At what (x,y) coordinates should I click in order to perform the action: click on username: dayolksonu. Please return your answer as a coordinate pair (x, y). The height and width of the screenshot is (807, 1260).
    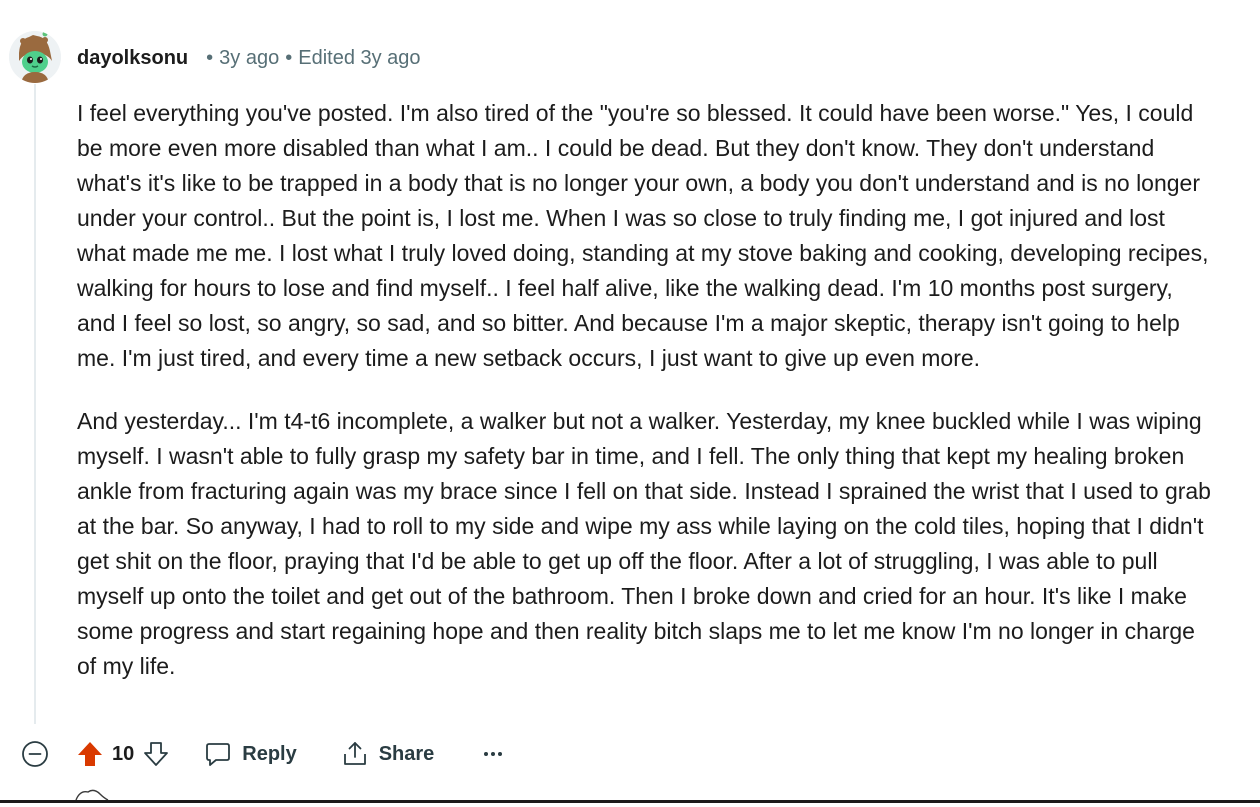
    Looking at the image, I should click on (132, 58).